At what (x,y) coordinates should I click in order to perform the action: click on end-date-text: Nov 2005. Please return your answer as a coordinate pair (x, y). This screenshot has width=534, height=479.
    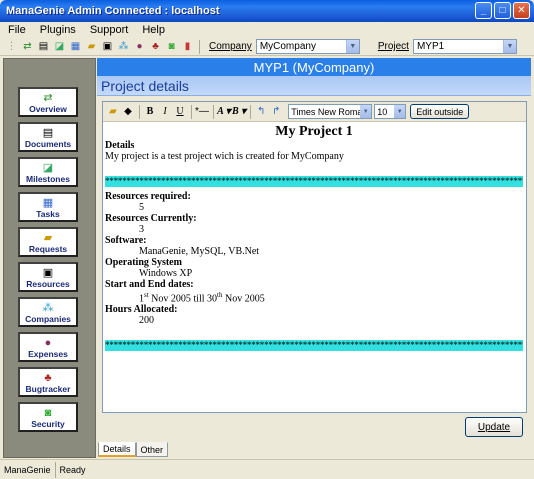
    Looking at the image, I should click on (243, 299).